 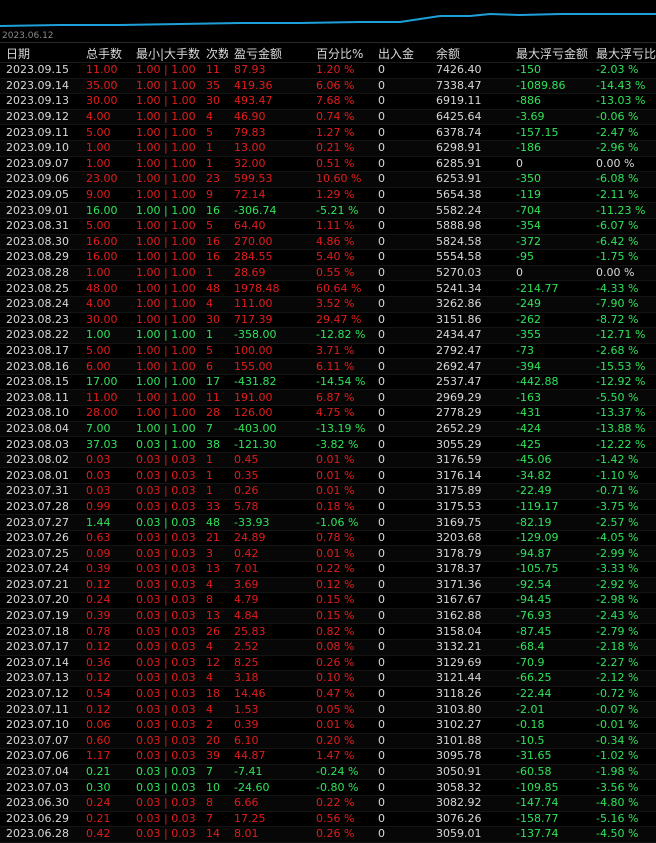 What do you see at coordinates (623, 491) in the screenshot?
I see `cell-max-floating-loss-pct: -0.71 %` at bounding box center [623, 491].